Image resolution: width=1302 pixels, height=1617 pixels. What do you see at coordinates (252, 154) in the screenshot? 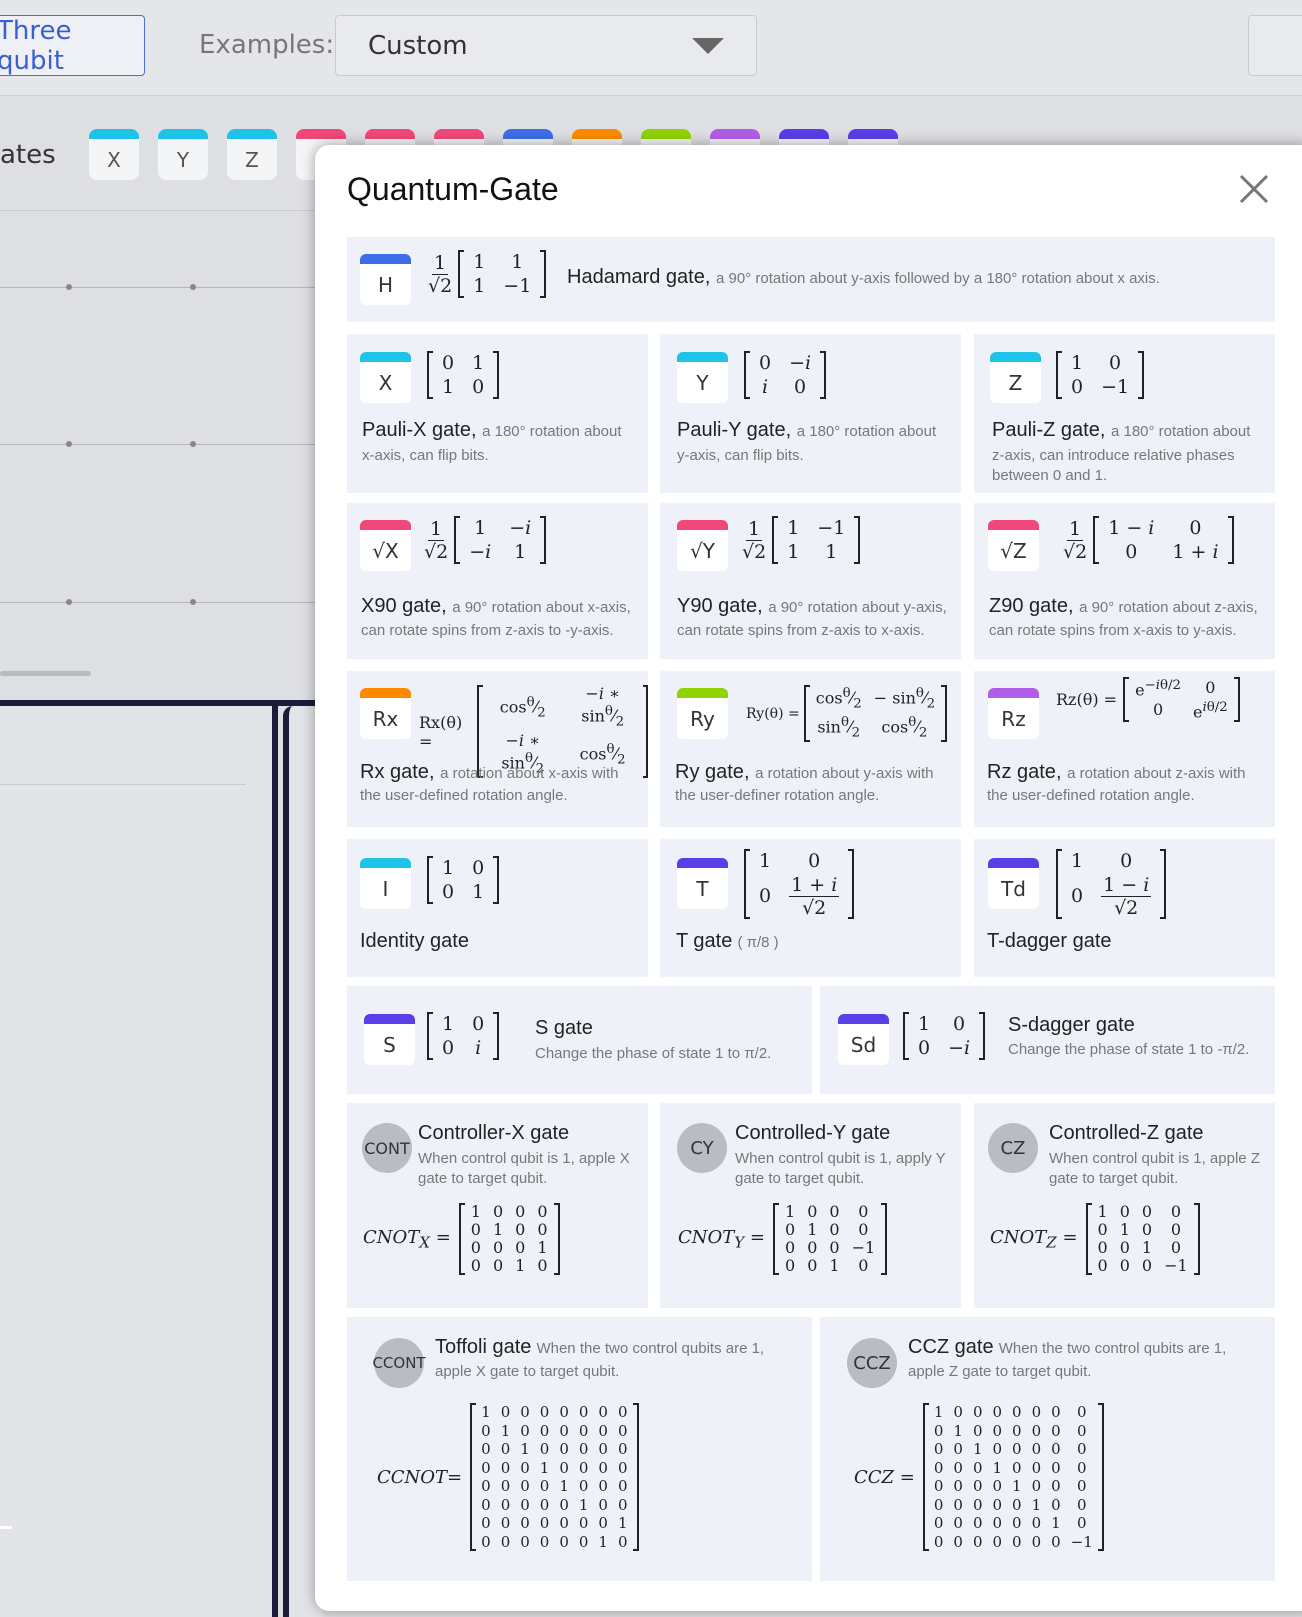
I see `palette-gate-z: Z` at bounding box center [252, 154].